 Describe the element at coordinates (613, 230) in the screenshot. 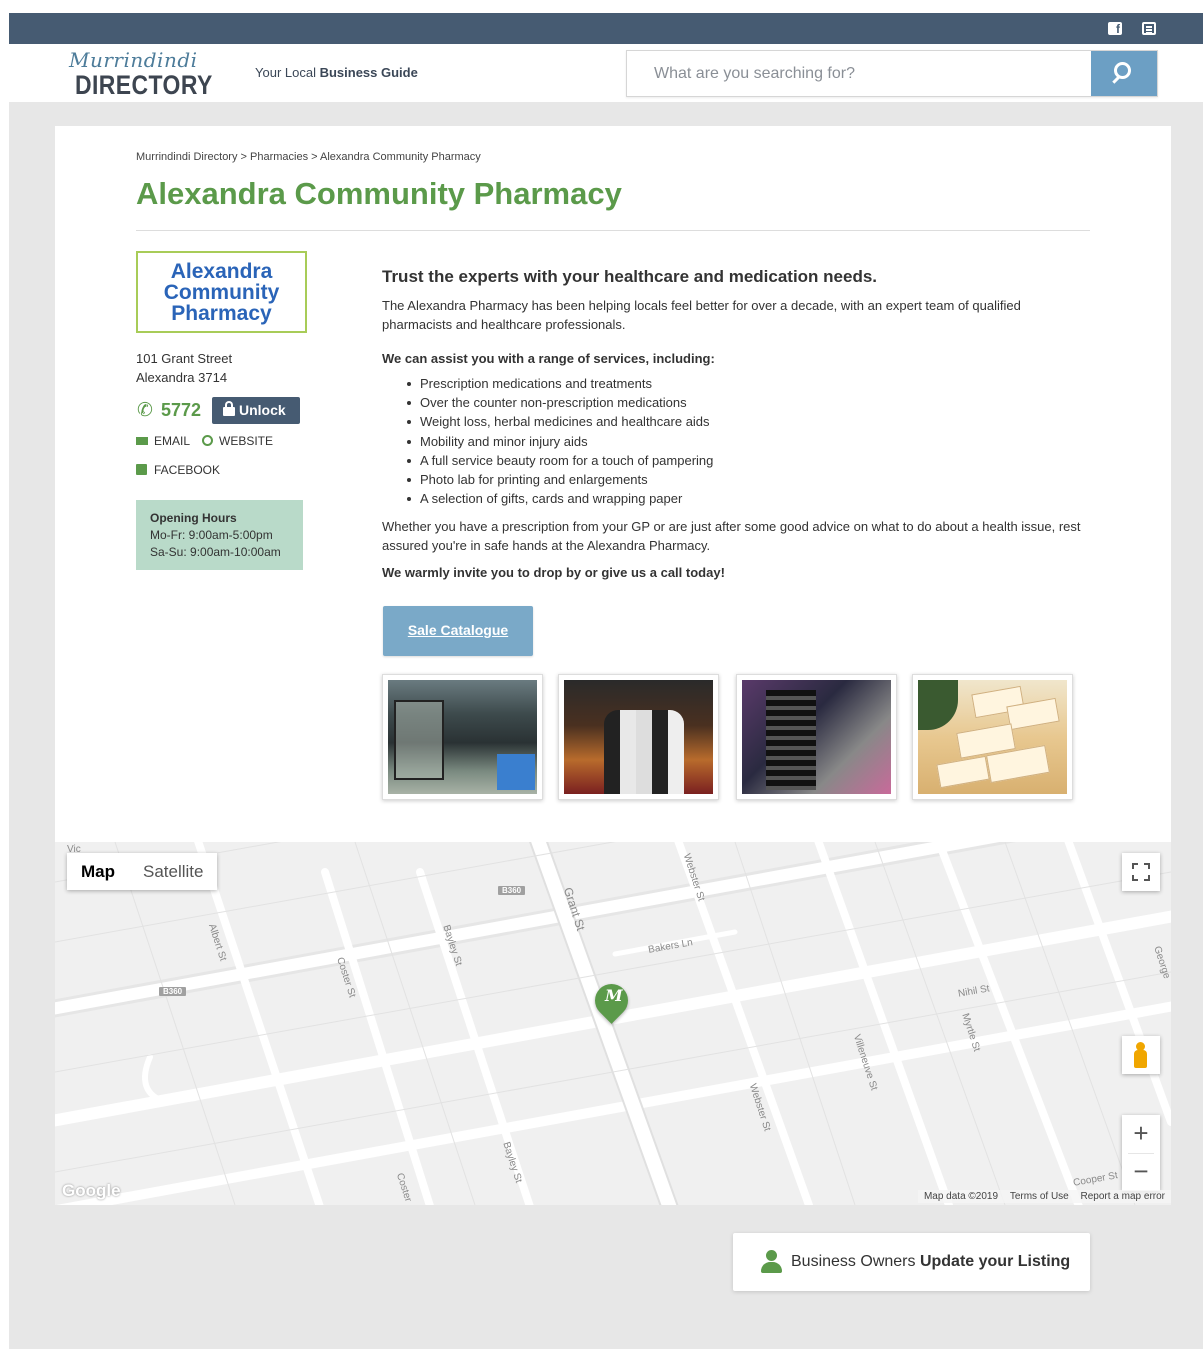

I see `divider` at that location.